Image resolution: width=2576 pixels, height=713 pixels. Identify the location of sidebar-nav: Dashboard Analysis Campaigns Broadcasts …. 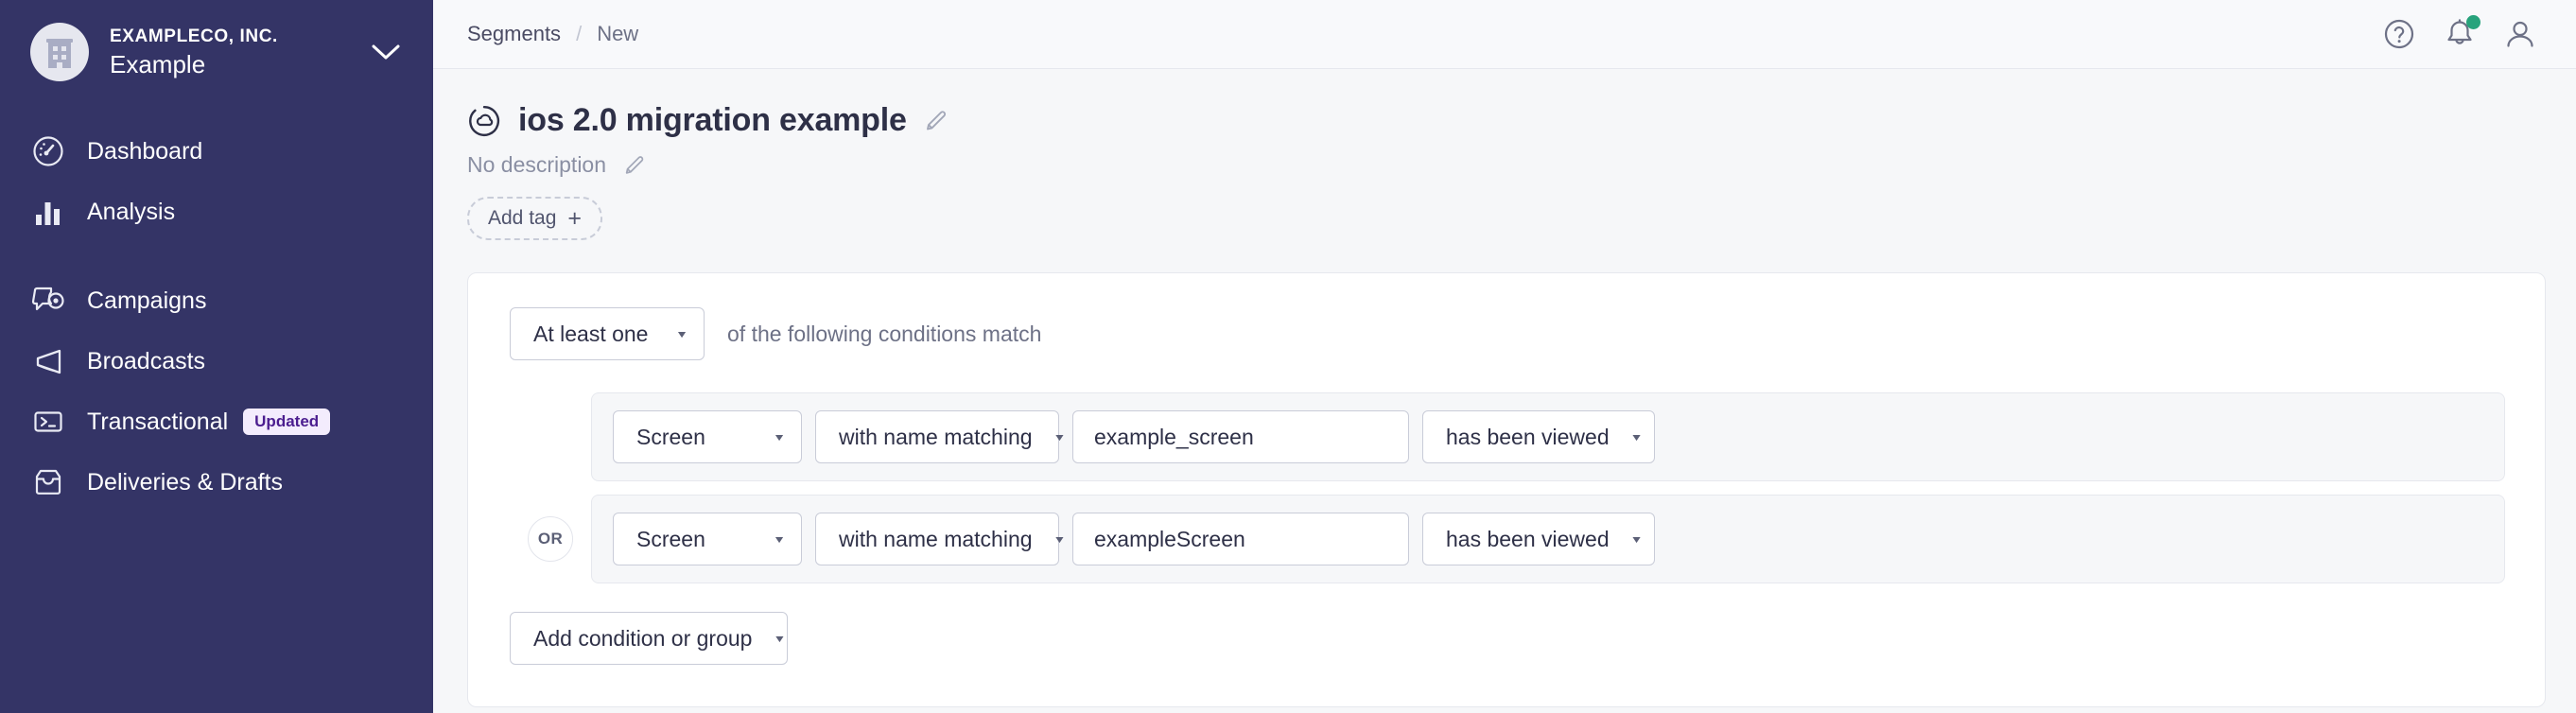
(216, 317).